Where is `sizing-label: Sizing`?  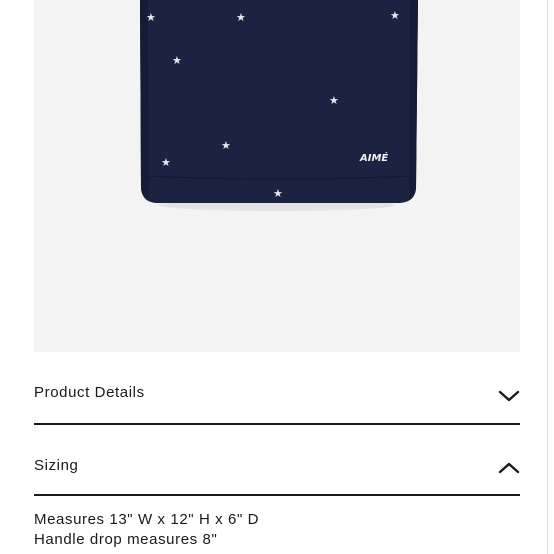 sizing-label: Sizing is located at coordinates (56, 465).